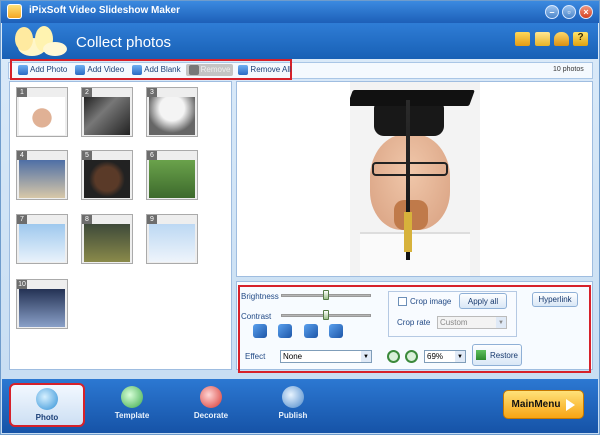 Image resolution: width=600 pixels, height=435 pixels. I want to click on add-blank-icon, so click(137, 69).